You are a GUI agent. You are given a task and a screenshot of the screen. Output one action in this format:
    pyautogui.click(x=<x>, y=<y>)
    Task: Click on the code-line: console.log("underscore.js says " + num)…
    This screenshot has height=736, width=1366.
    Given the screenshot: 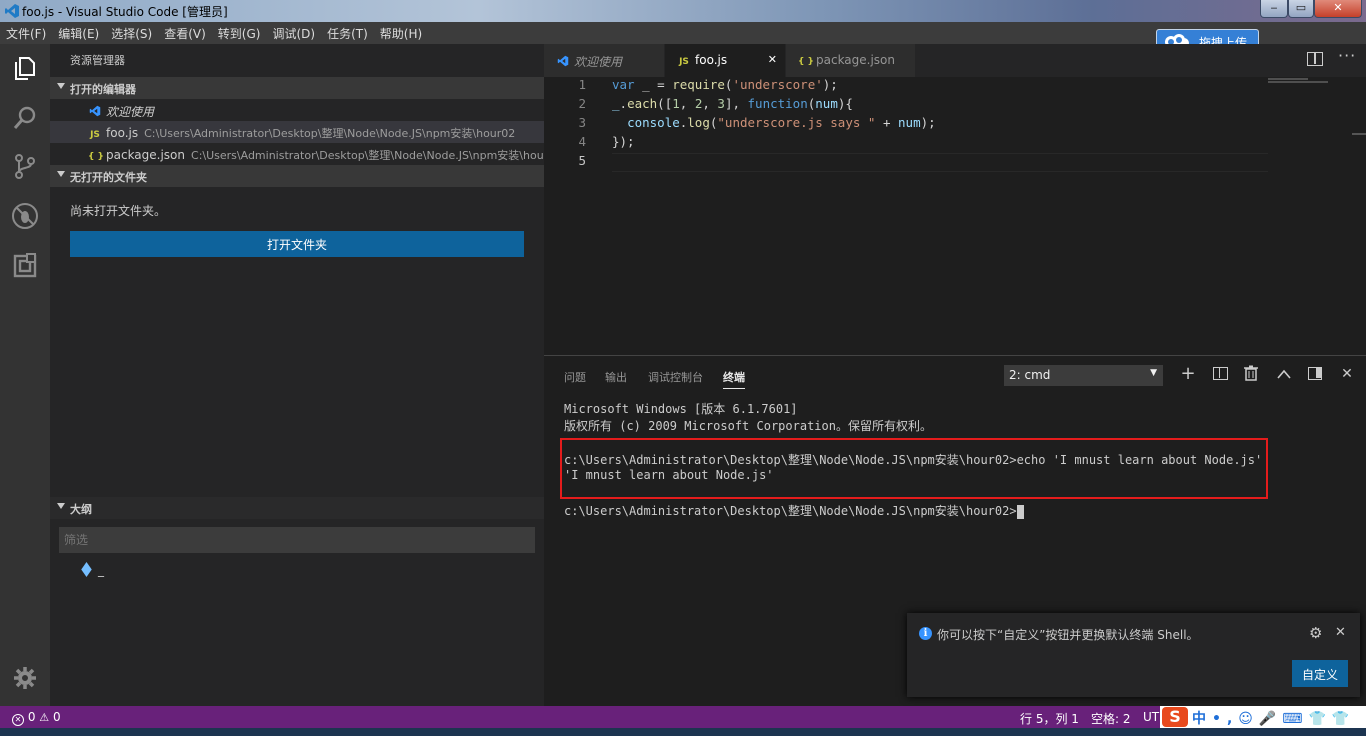 What is the action you would take?
    pyautogui.click(x=774, y=124)
    